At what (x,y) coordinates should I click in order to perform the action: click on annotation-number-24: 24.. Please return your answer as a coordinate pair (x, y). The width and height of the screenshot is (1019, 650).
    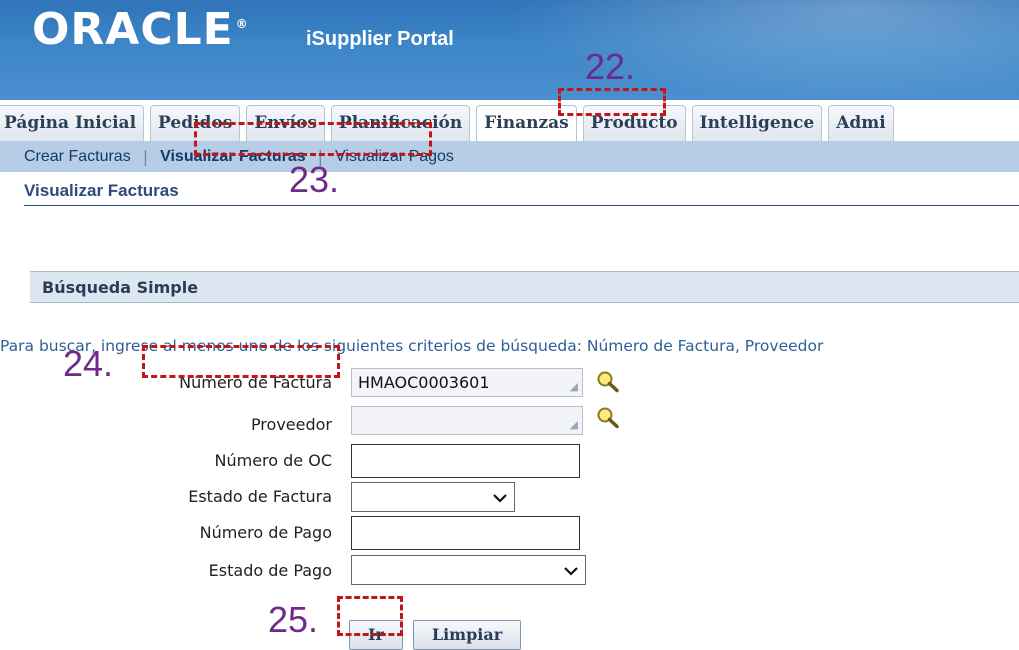
    Looking at the image, I should click on (88, 363).